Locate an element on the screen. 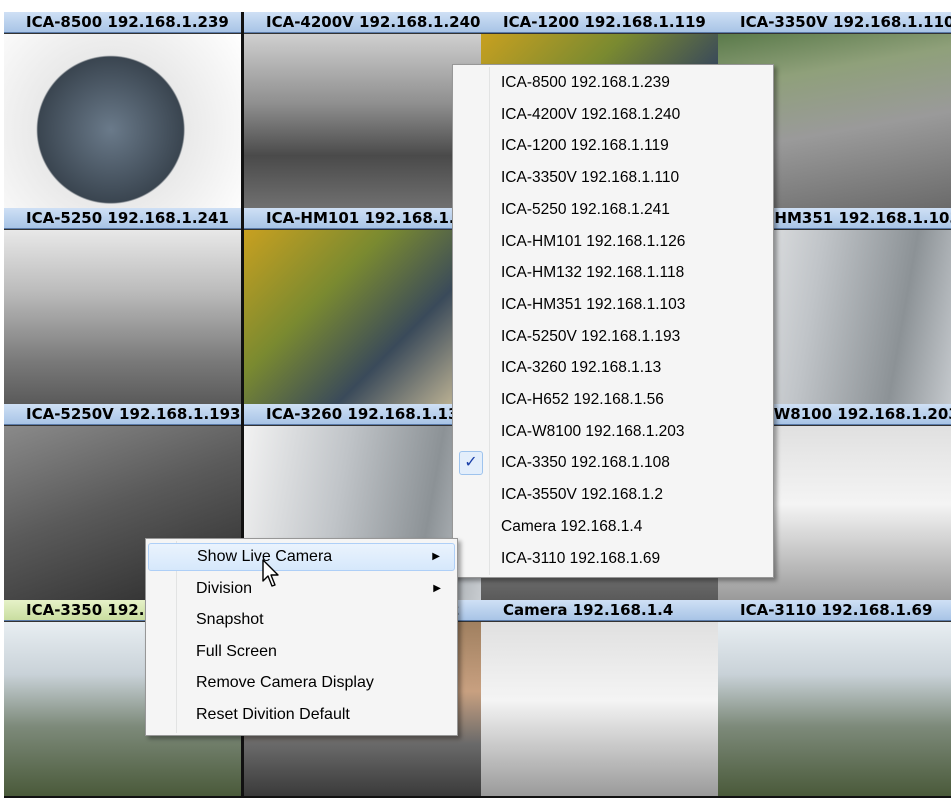 The image size is (951, 798). camera-submenu-item: ICA-4200V 192.168.1.240 is located at coordinates (613, 115).